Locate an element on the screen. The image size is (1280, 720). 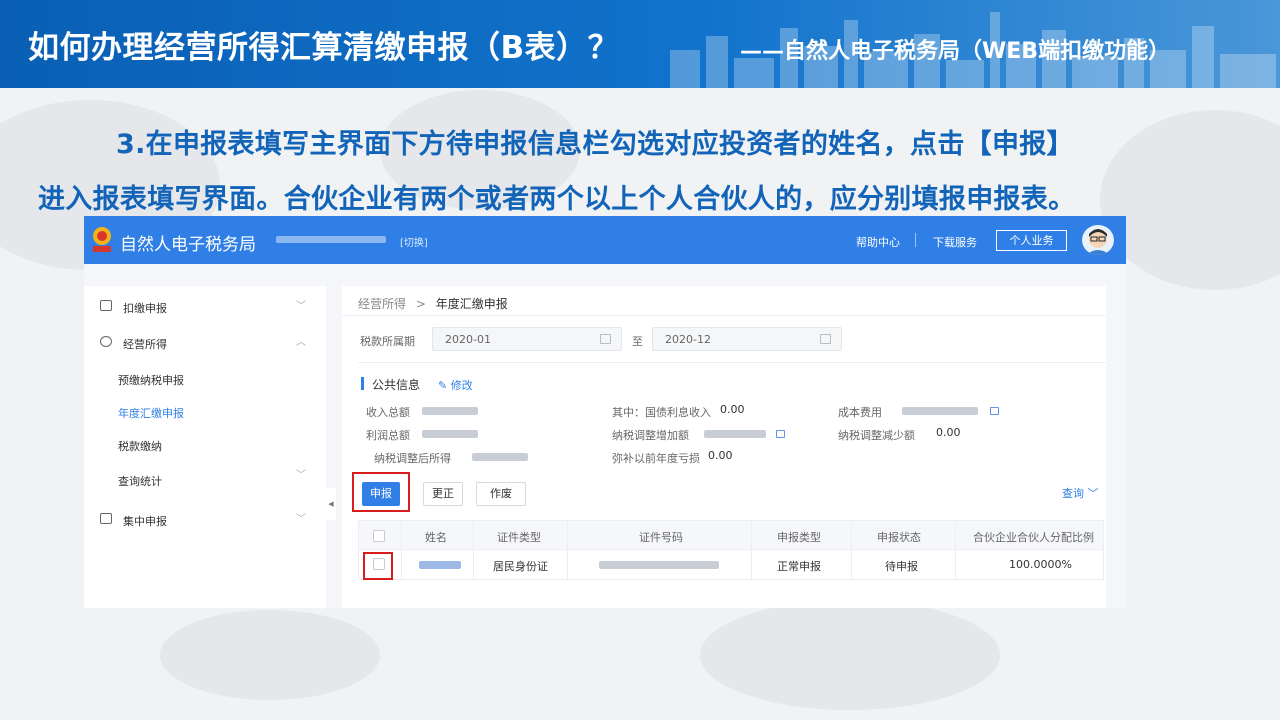
slide-title-bar: 如何办理经营所得汇算清缴申报（B表）？ ——自然人电子税务局（WEB端扣缴功能） is located at coordinates (640, 44).